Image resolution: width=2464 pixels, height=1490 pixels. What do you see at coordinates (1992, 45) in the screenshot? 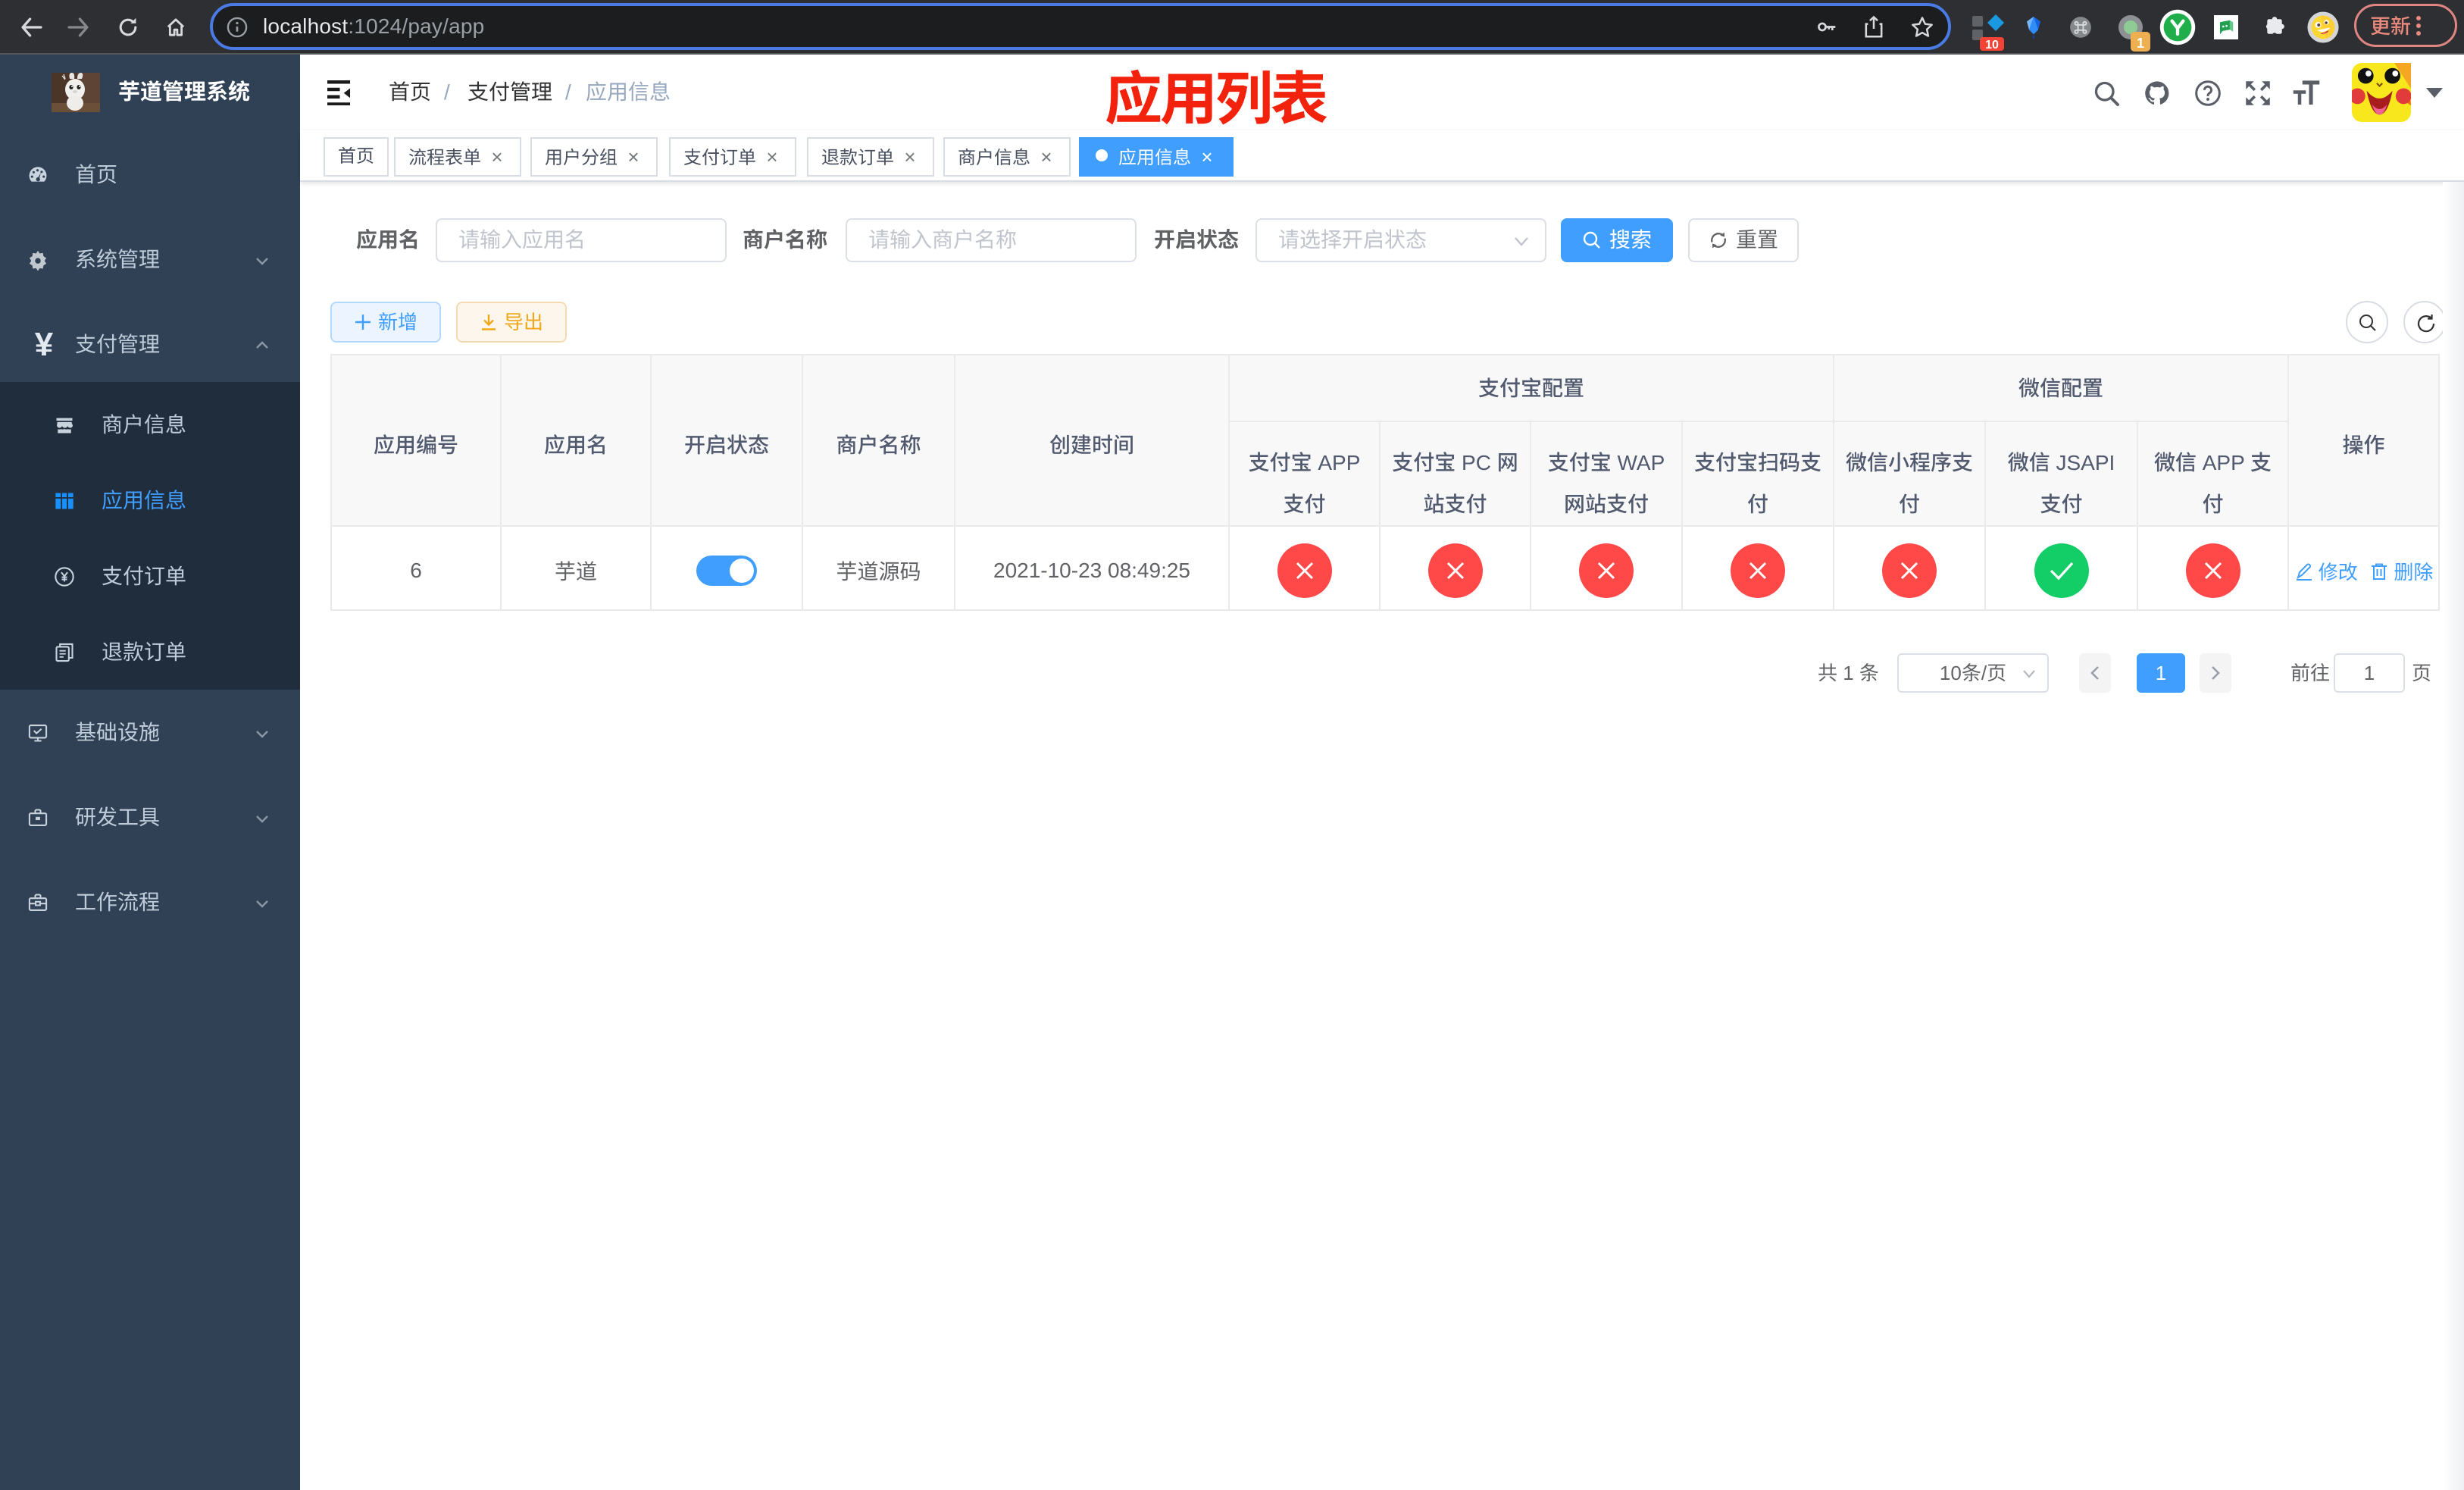
I see `svg-text: 10` at bounding box center [1992, 45].